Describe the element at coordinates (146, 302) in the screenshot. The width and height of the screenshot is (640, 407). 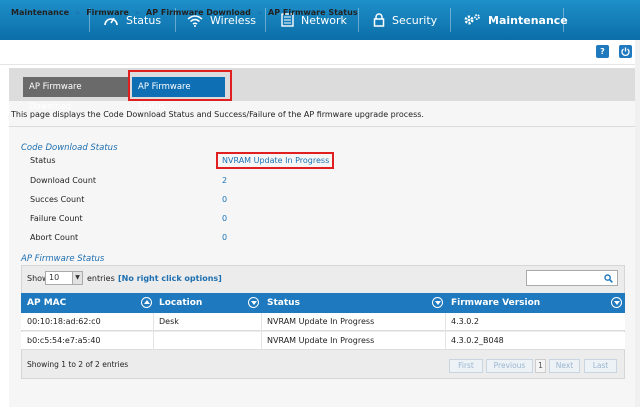
I see `sort-asc-icon` at that location.